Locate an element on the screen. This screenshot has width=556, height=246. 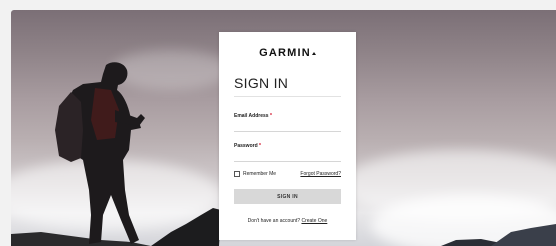
sign-in-button: SIGN IN is located at coordinates (287, 196).